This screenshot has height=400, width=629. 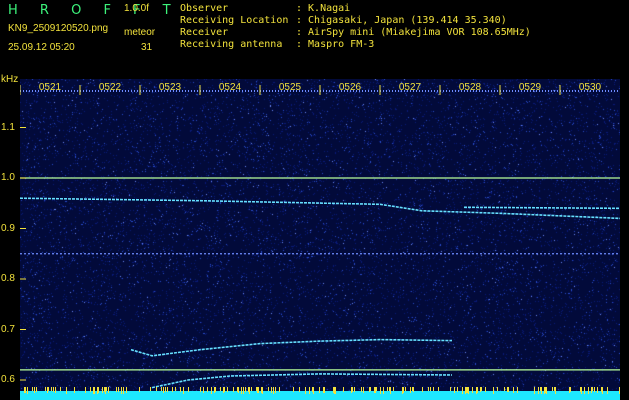 What do you see at coordinates (170, 87) in the screenshot?
I see `x-tick-label: 0523` at bounding box center [170, 87].